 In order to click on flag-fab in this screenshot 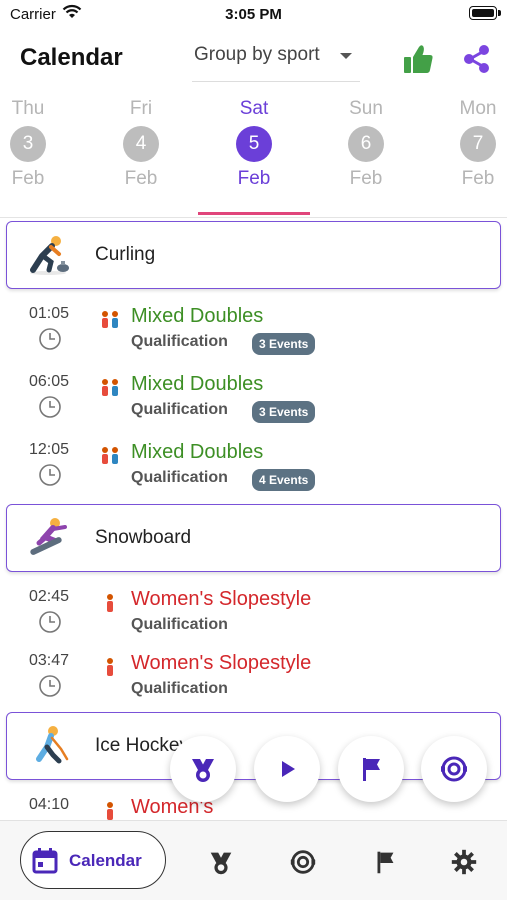, I will do `click(371, 769)`.